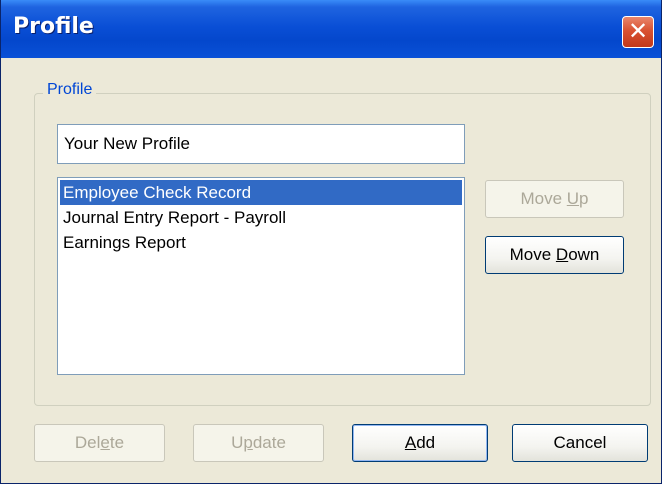  I want to click on button-label: U, so click(237, 442).